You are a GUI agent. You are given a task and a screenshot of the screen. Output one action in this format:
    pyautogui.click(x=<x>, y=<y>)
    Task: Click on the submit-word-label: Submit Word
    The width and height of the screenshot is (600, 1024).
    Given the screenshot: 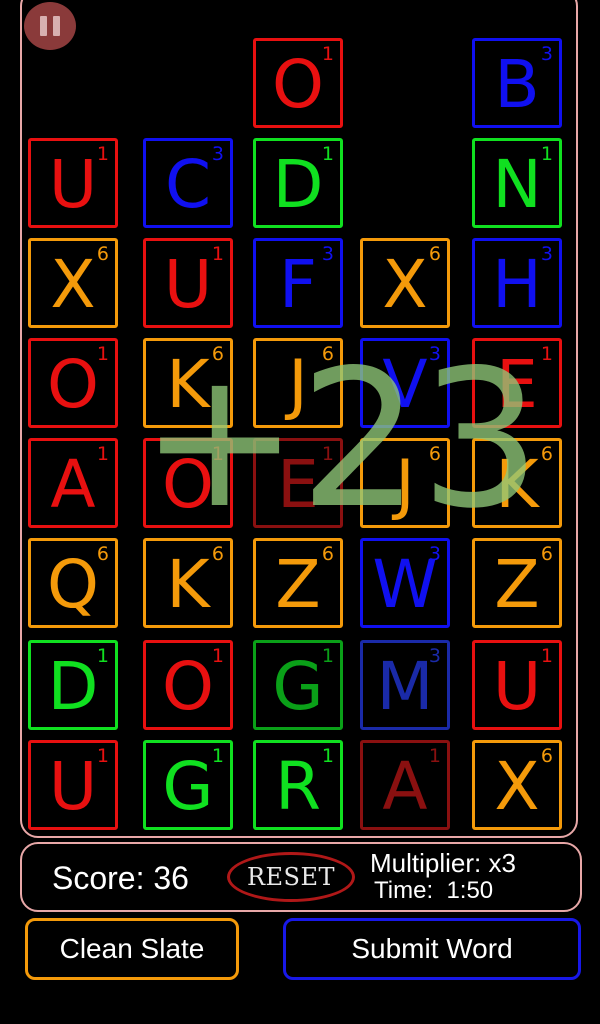 What is the action you would take?
    pyautogui.click(x=432, y=948)
    